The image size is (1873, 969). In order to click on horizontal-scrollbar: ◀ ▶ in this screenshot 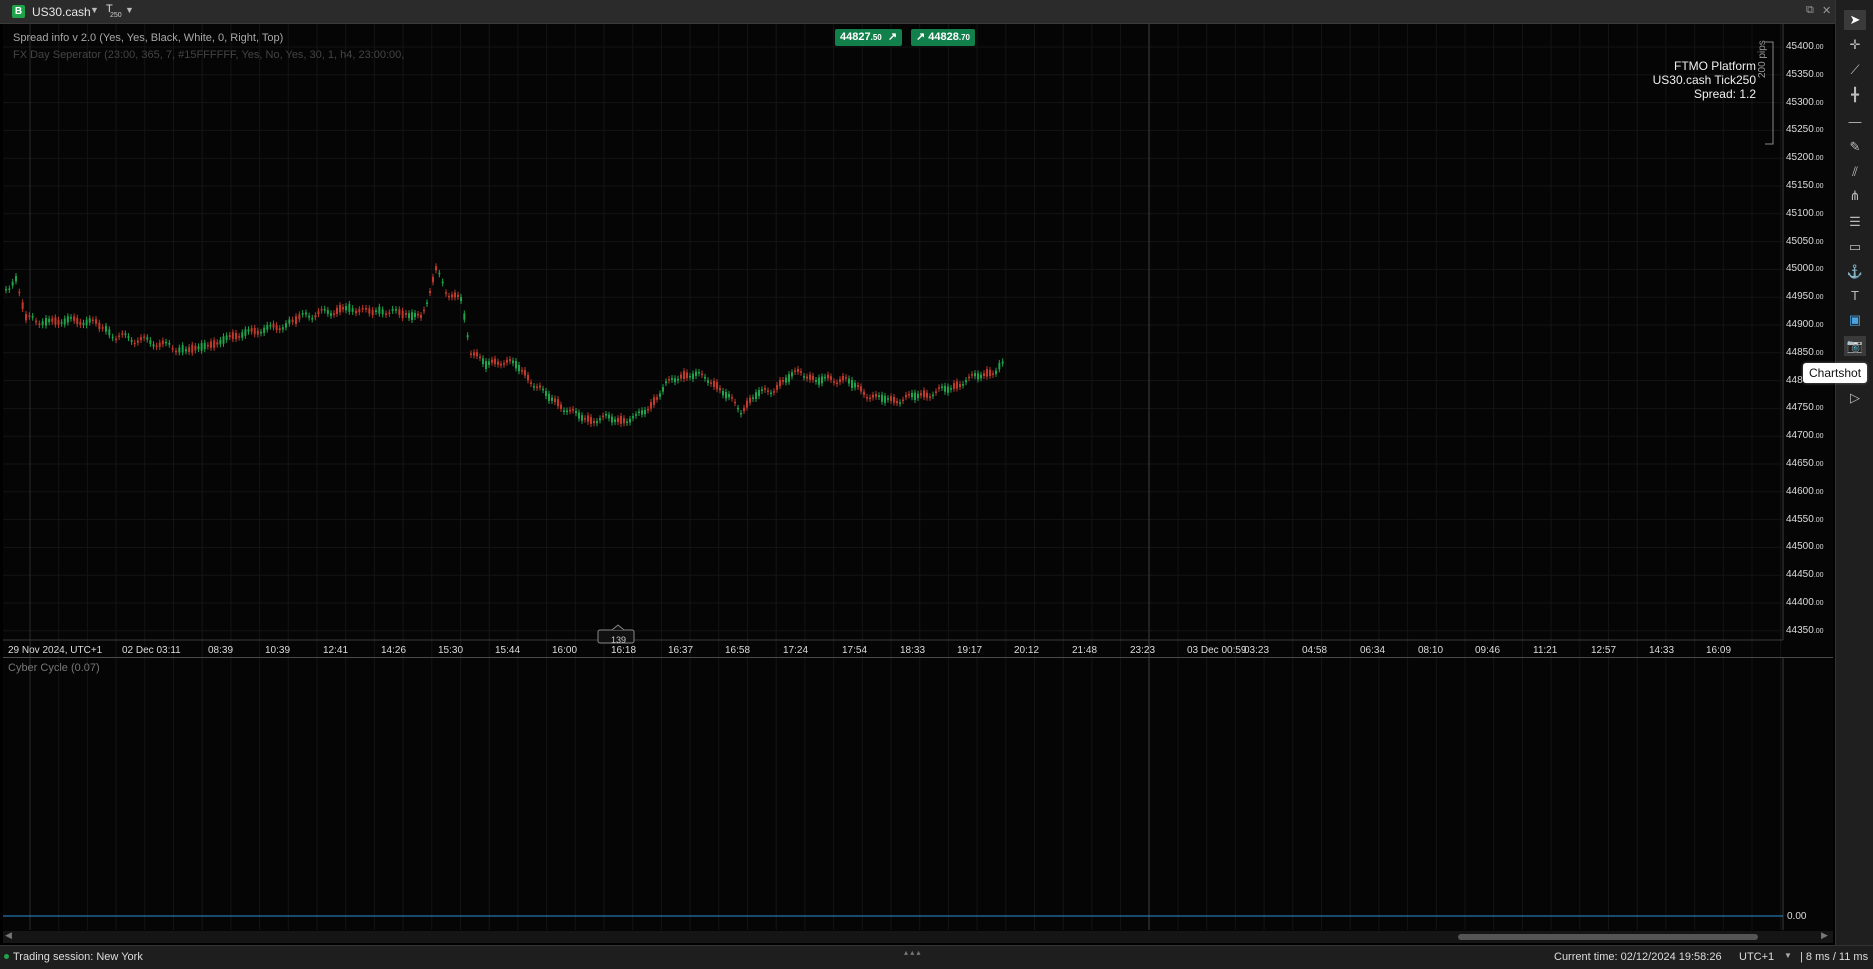, I will do `click(918, 936)`.